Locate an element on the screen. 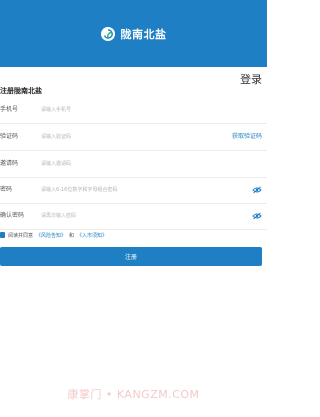 The height and width of the screenshot is (417, 320). register-button: 注册 is located at coordinates (131, 256).